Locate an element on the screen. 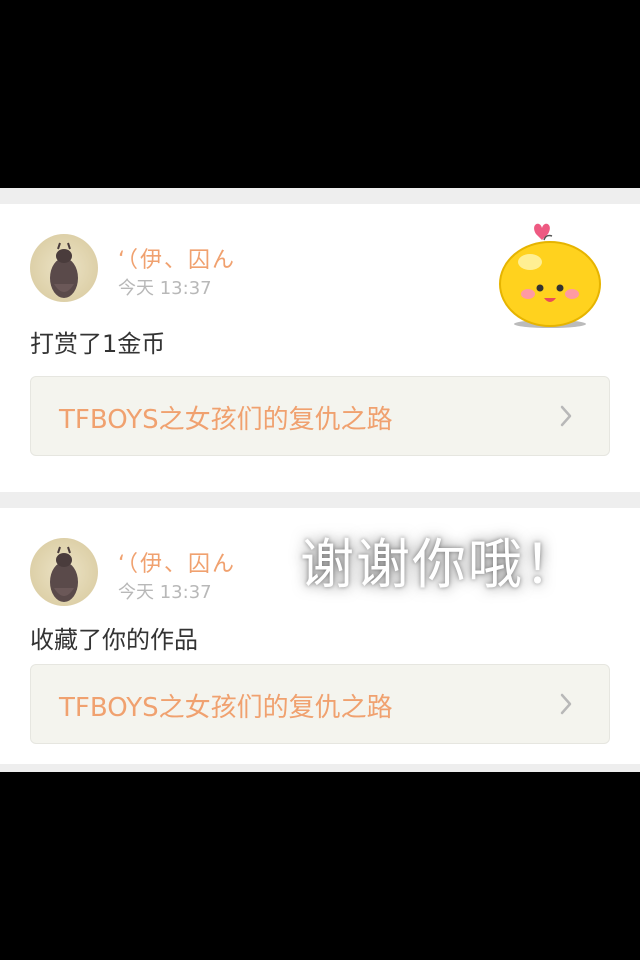 This screenshot has width=640, height=960. action-text: 打赏了1金币 is located at coordinates (98, 344).